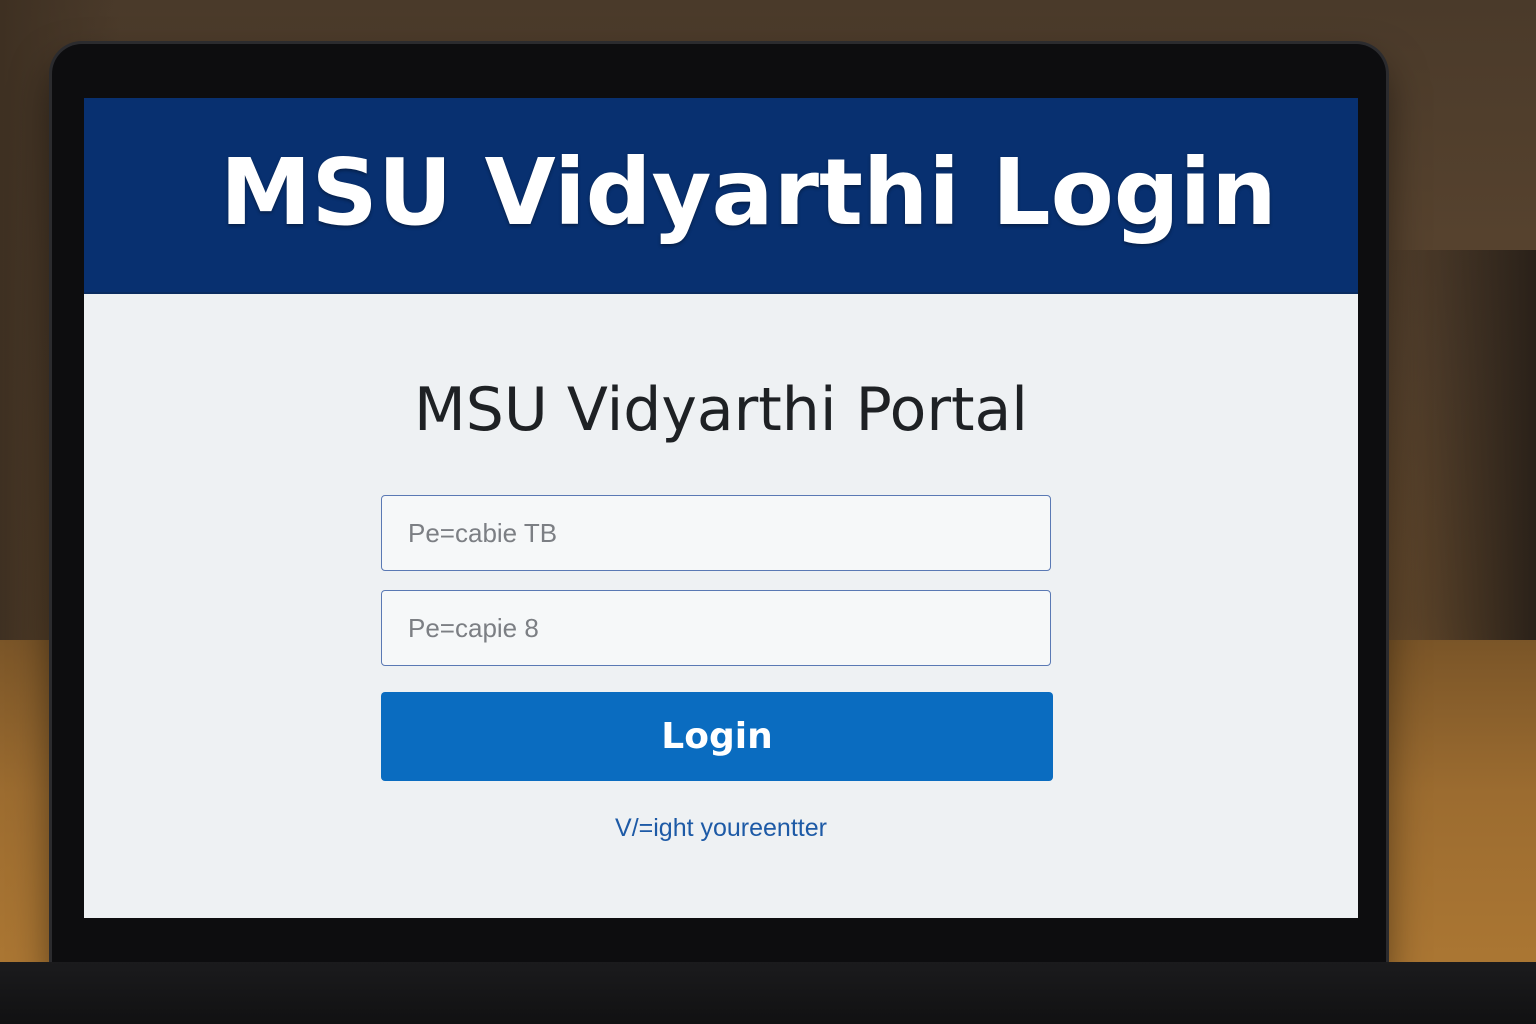  Describe the element at coordinates (721, 410) in the screenshot. I see `portal-title: MSU Vidyarthi Portal` at that location.